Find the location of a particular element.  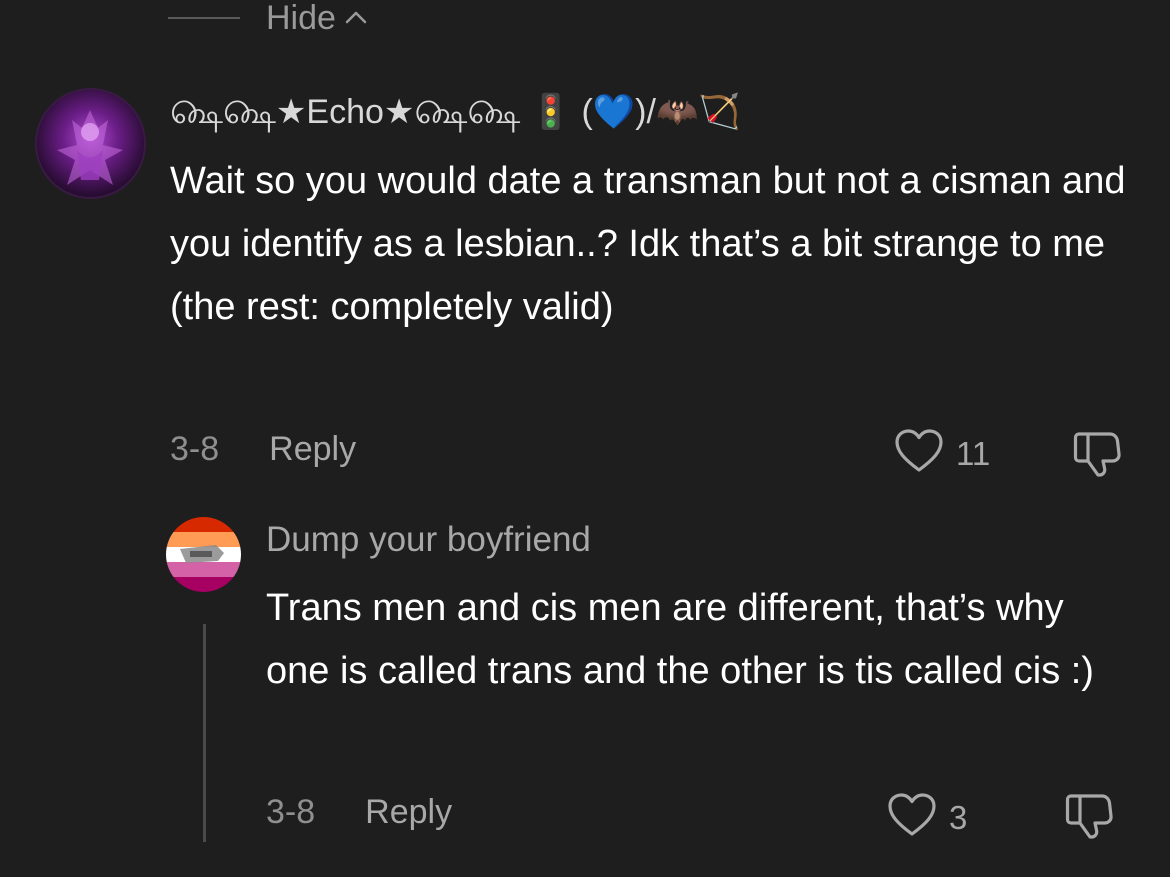

hide-replies-toggle: Hide is located at coordinates (268, 18).